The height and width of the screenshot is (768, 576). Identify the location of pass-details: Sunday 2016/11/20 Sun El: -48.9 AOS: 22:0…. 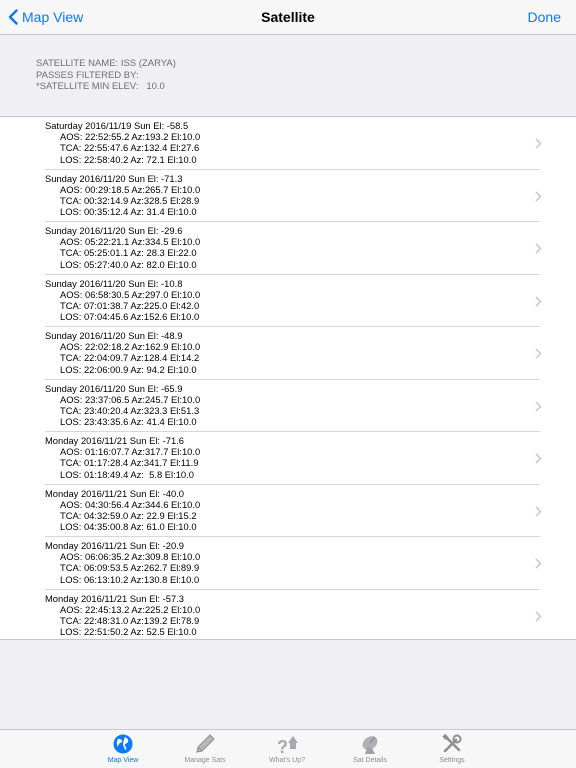
(122, 352).